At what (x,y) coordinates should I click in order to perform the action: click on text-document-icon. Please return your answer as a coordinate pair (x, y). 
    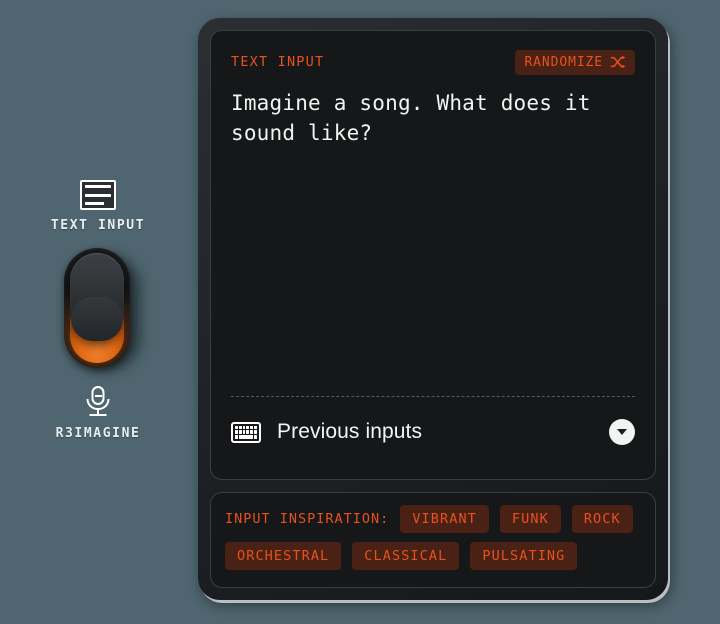
    Looking at the image, I should click on (98, 195).